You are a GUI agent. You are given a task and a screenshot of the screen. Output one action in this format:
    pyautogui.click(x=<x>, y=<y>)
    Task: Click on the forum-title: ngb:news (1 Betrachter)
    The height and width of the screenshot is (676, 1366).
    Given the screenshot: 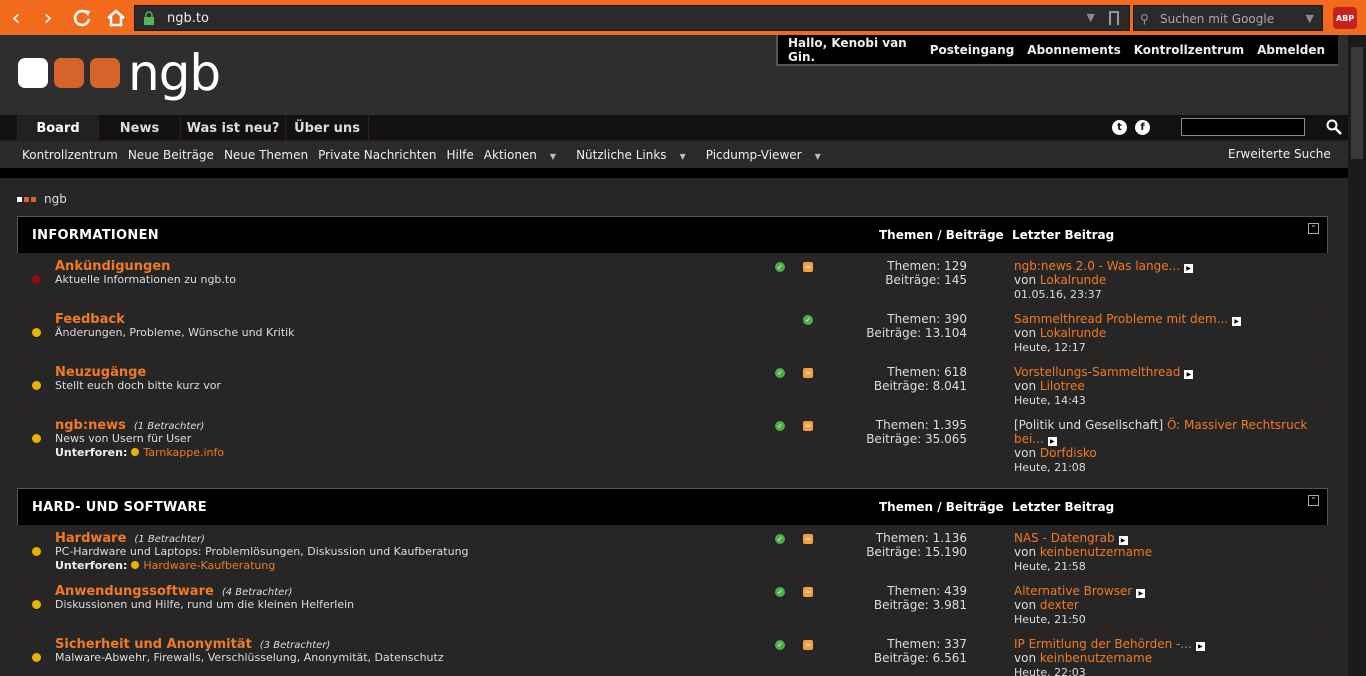 What is the action you would take?
    pyautogui.click(x=129, y=425)
    